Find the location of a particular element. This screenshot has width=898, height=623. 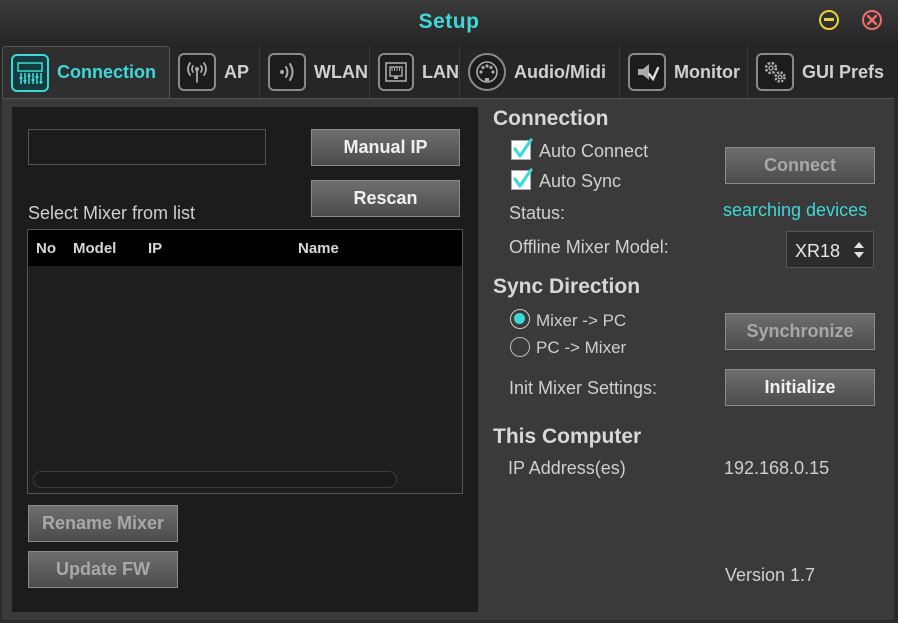

ip-address-input is located at coordinates (147, 147).